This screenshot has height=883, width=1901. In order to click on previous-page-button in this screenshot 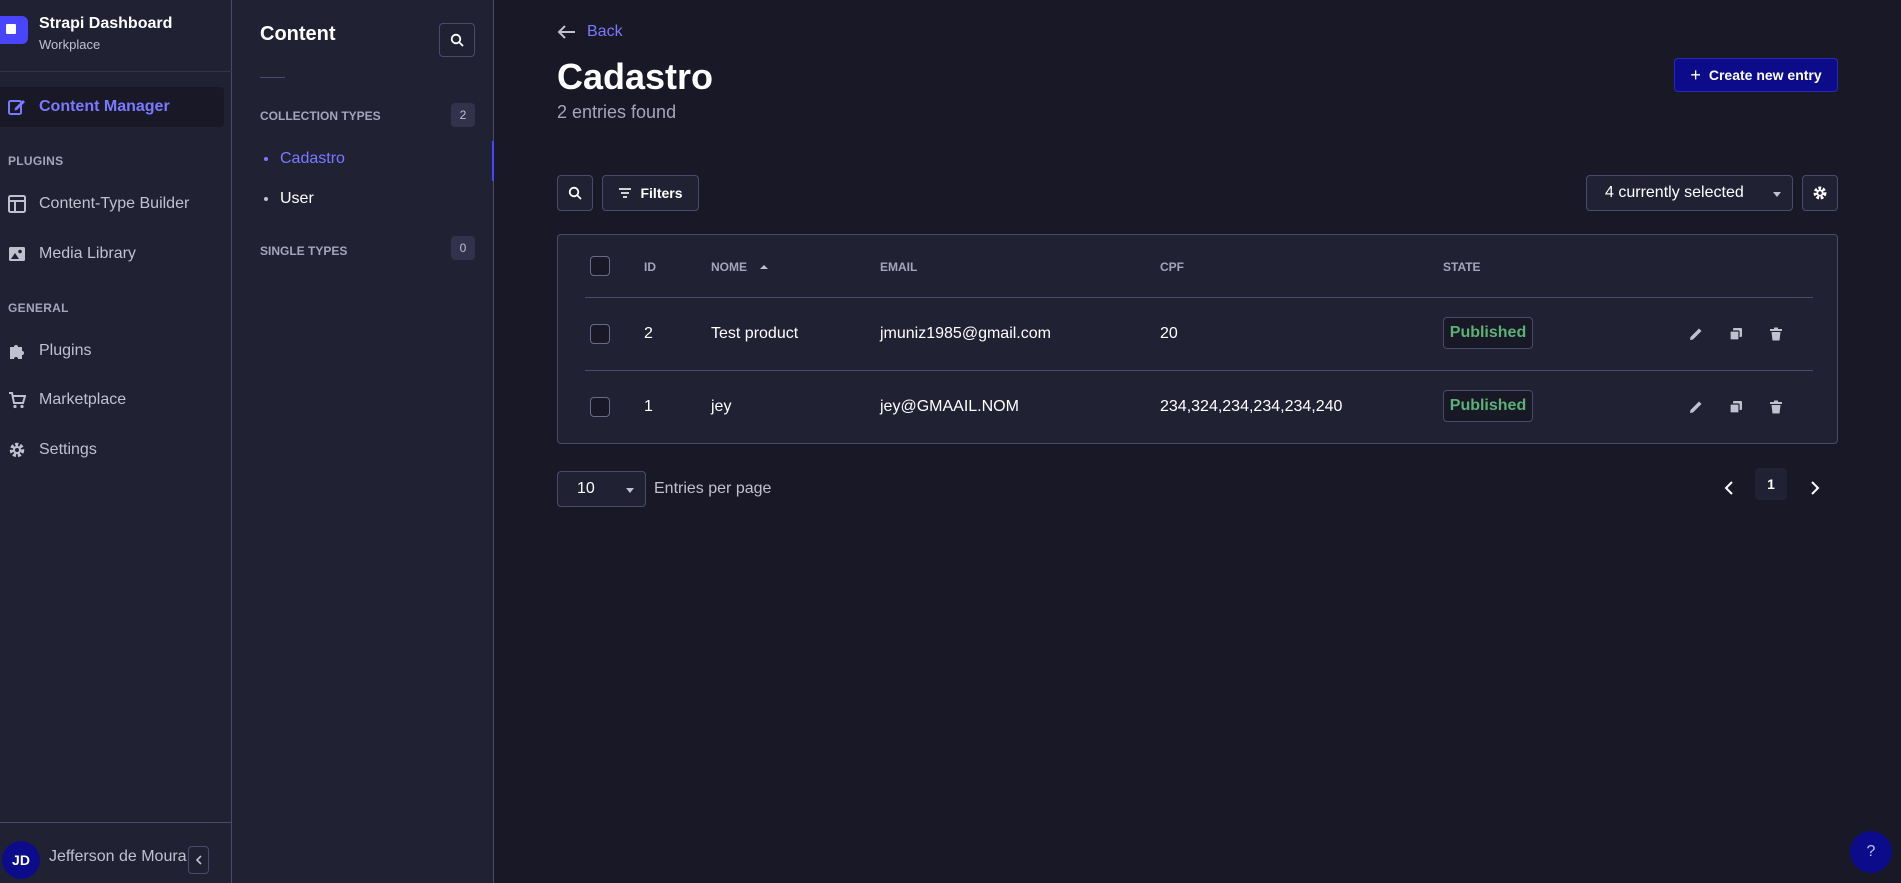, I will do `click(1729, 488)`.